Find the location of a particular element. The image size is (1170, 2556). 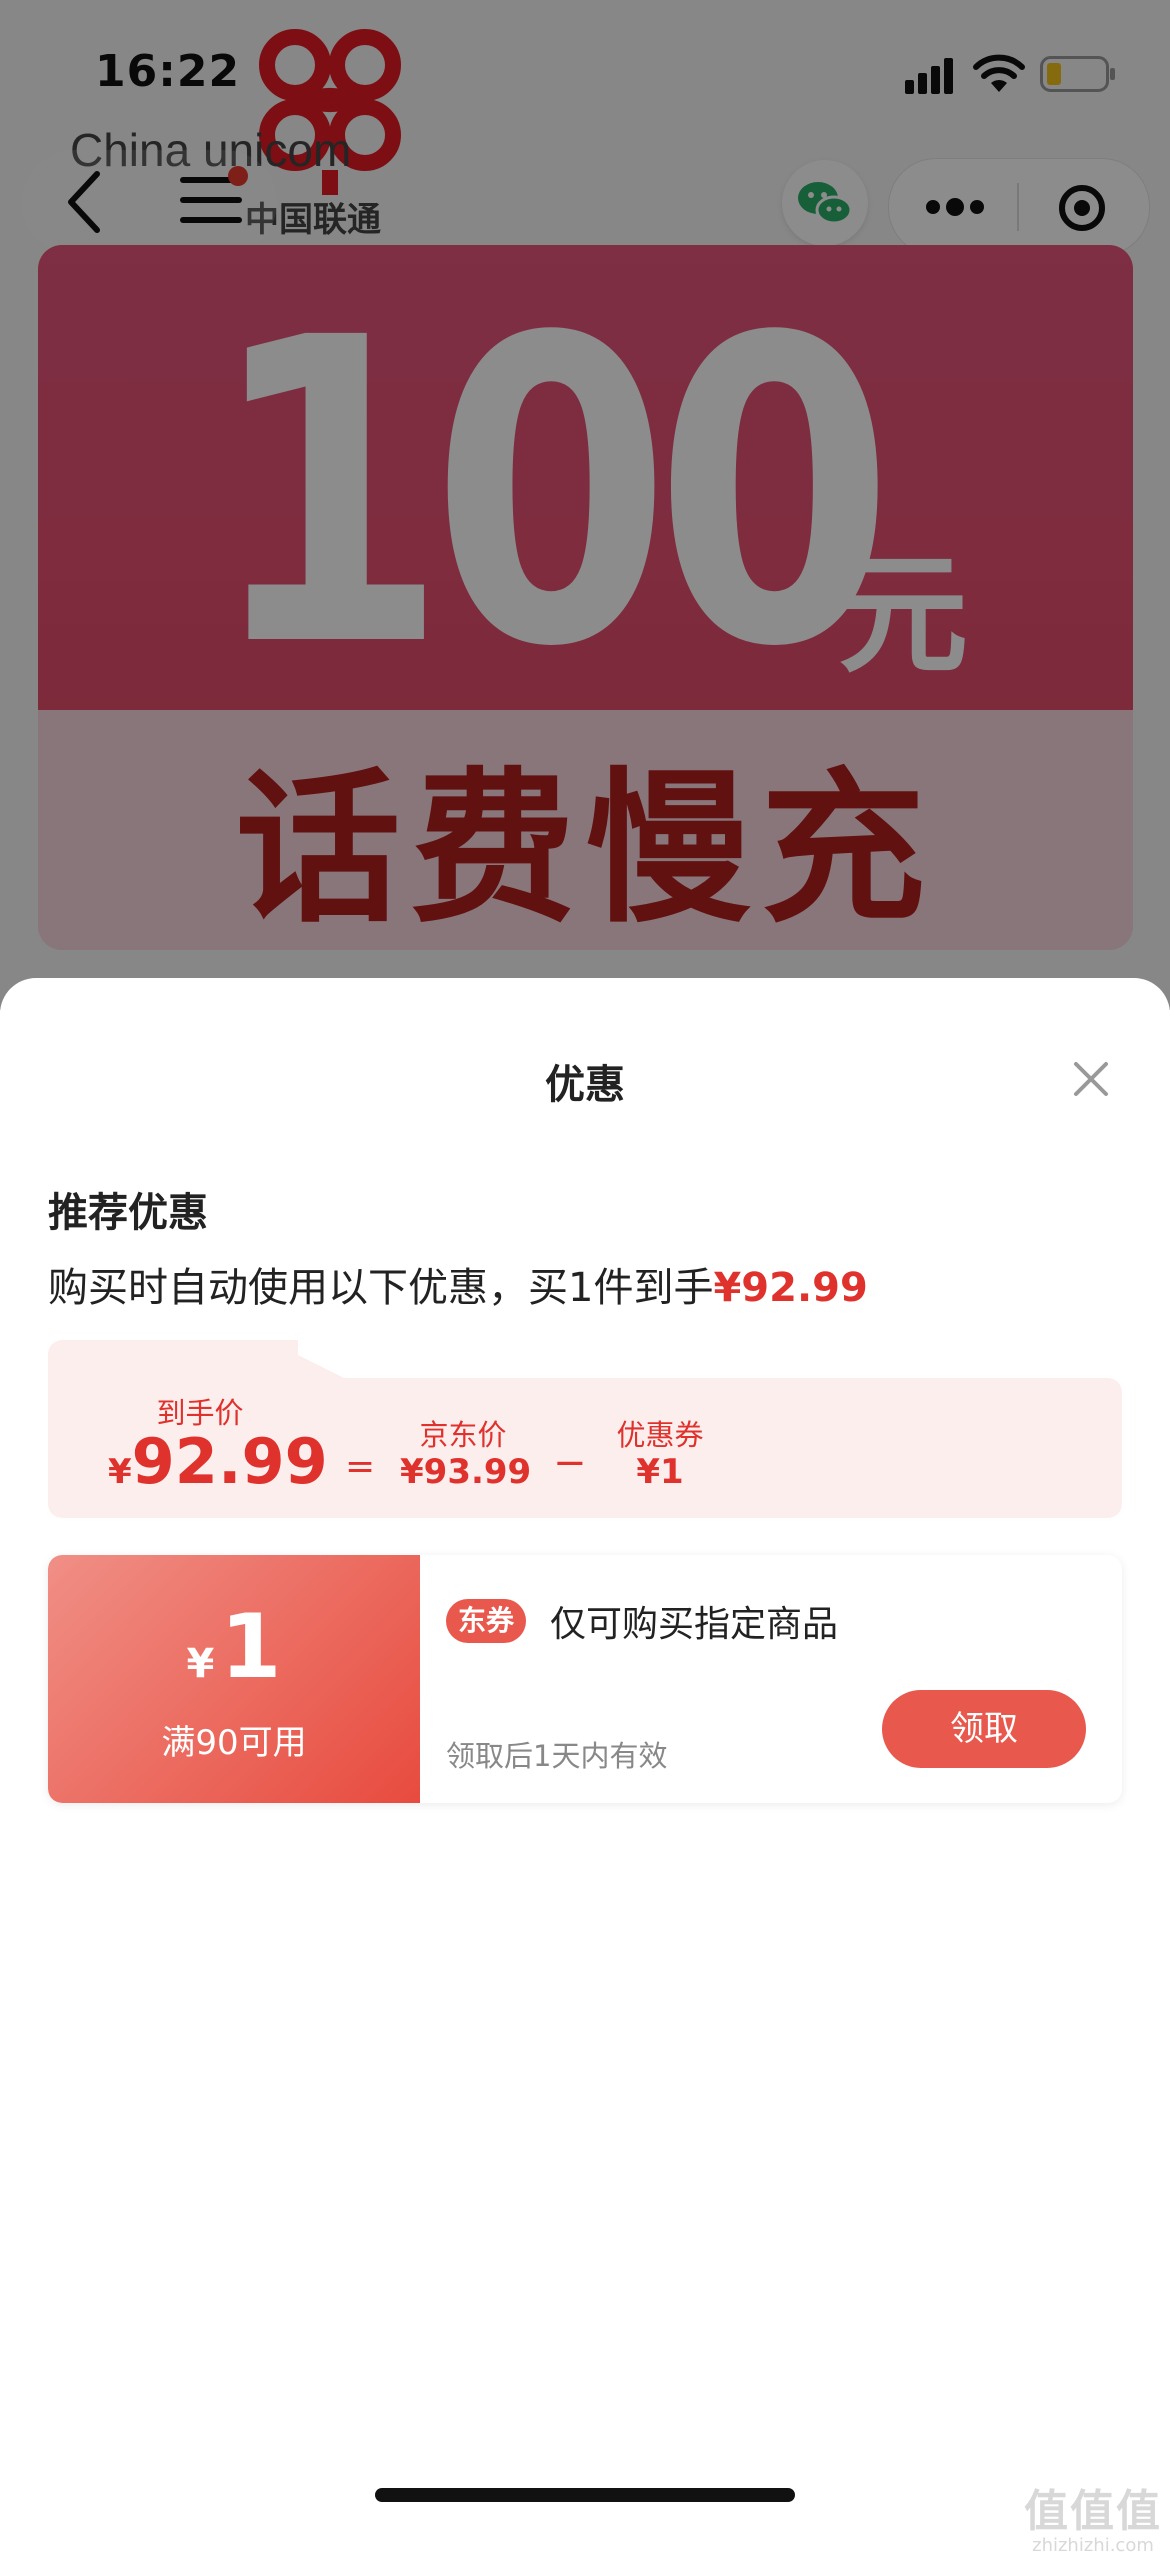

coupon-amount-number: 1 is located at coordinates (251, 1646).